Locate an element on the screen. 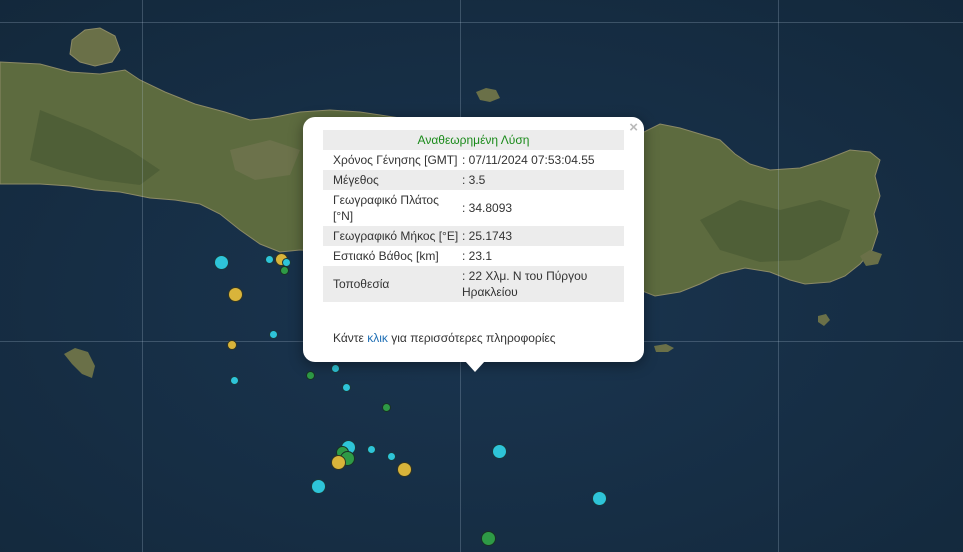  solution-header: Αναθεωρημένη Λύση is located at coordinates (473, 140).